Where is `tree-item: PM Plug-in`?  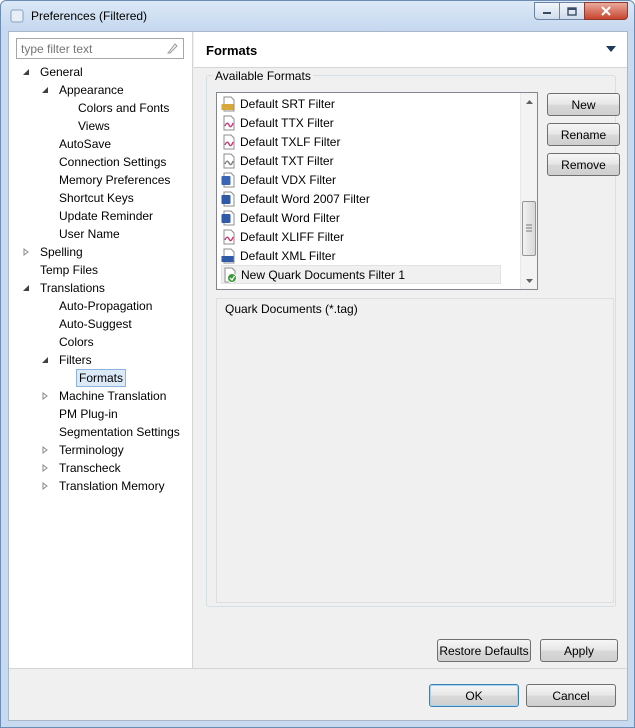
tree-item: PM Plug-in is located at coordinates (101, 414).